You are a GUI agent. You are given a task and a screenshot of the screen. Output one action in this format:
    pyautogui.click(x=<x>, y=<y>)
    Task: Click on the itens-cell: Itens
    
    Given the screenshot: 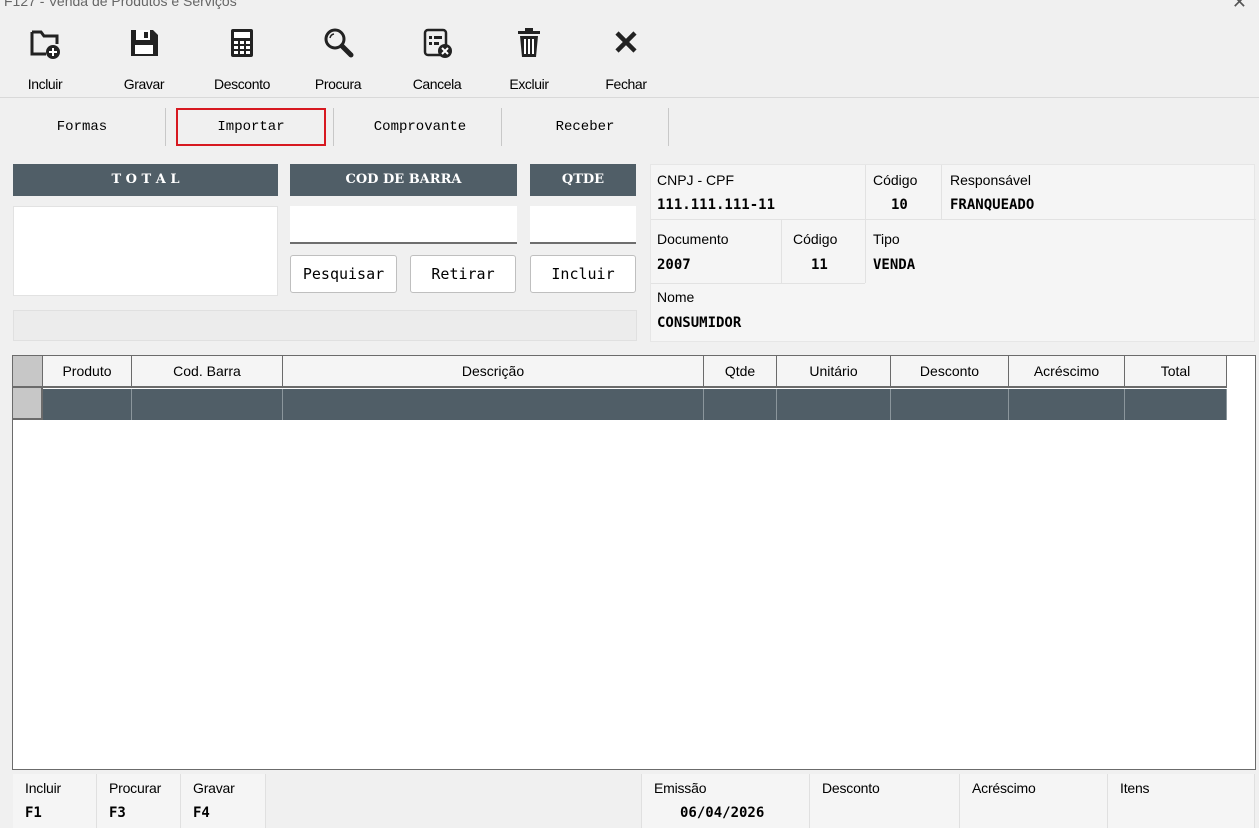 What is the action you would take?
    pyautogui.click(x=1181, y=801)
    